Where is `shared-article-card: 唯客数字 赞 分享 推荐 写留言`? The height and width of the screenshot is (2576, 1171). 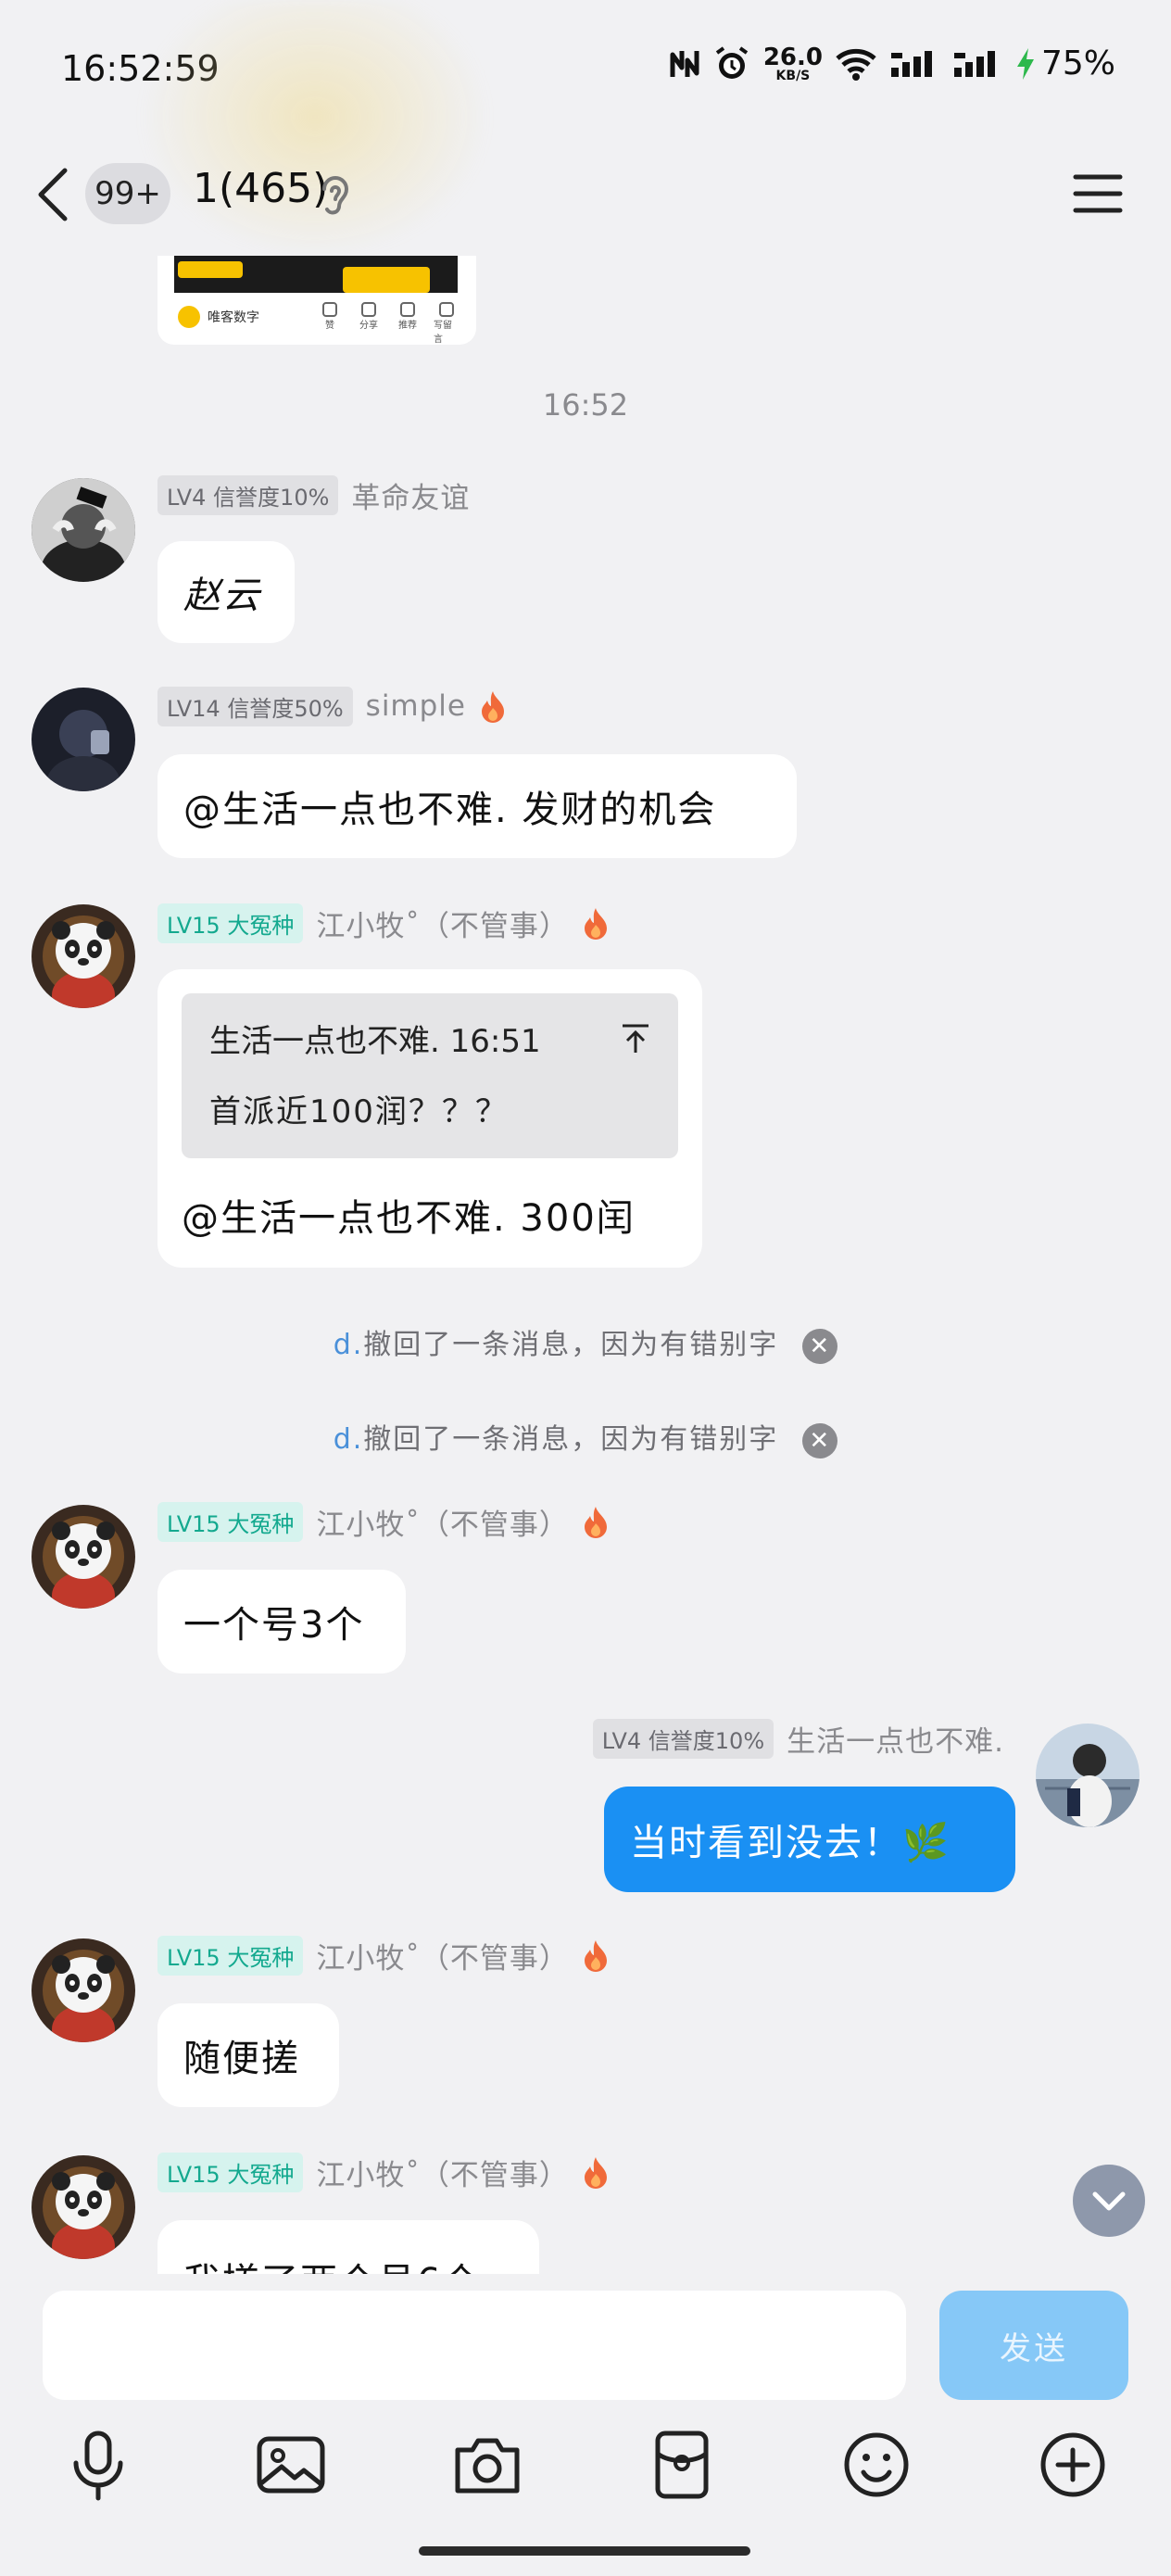 shared-article-card: 唯客数字 赞 分享 推荐 写留言 is located at coordinates (317, 300).